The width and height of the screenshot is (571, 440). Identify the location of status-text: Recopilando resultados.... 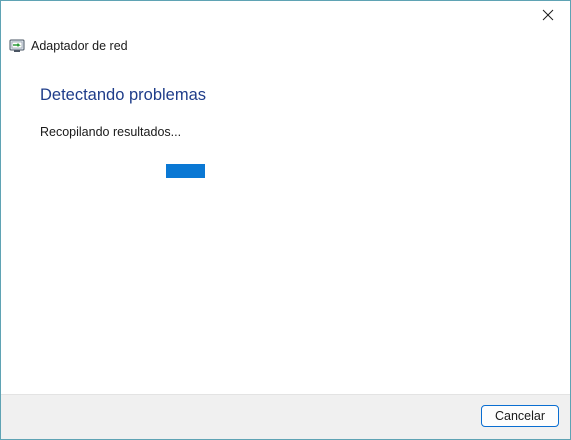
(111, 132).